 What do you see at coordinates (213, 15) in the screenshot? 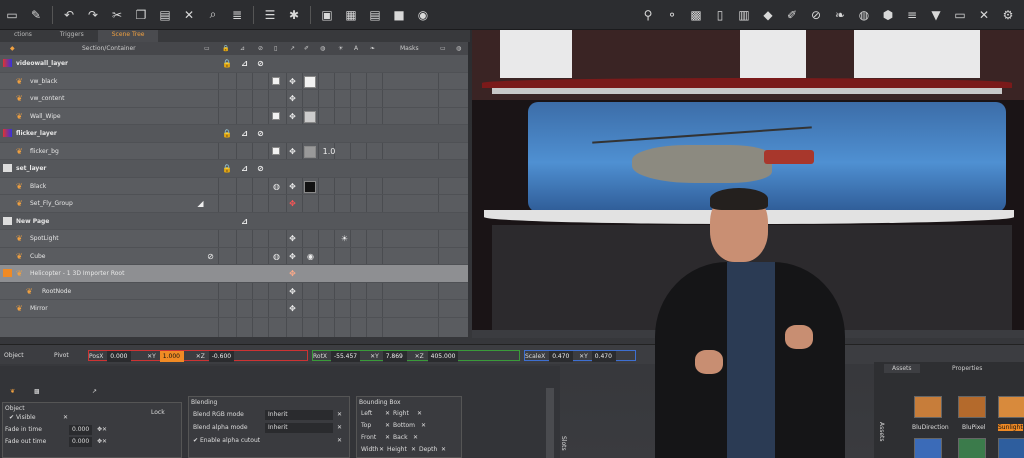
I see `search-icon: ⌕` at bounding box center [213, 15].